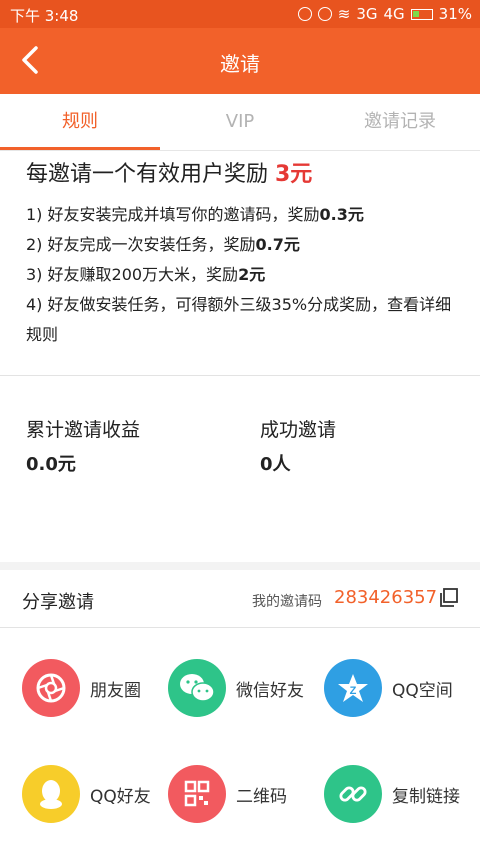 This screenshot has height=853, width=480. Describe the element at coordinates (455, 14) in the screenshot. I see `battery-percent: 31%` at that location.